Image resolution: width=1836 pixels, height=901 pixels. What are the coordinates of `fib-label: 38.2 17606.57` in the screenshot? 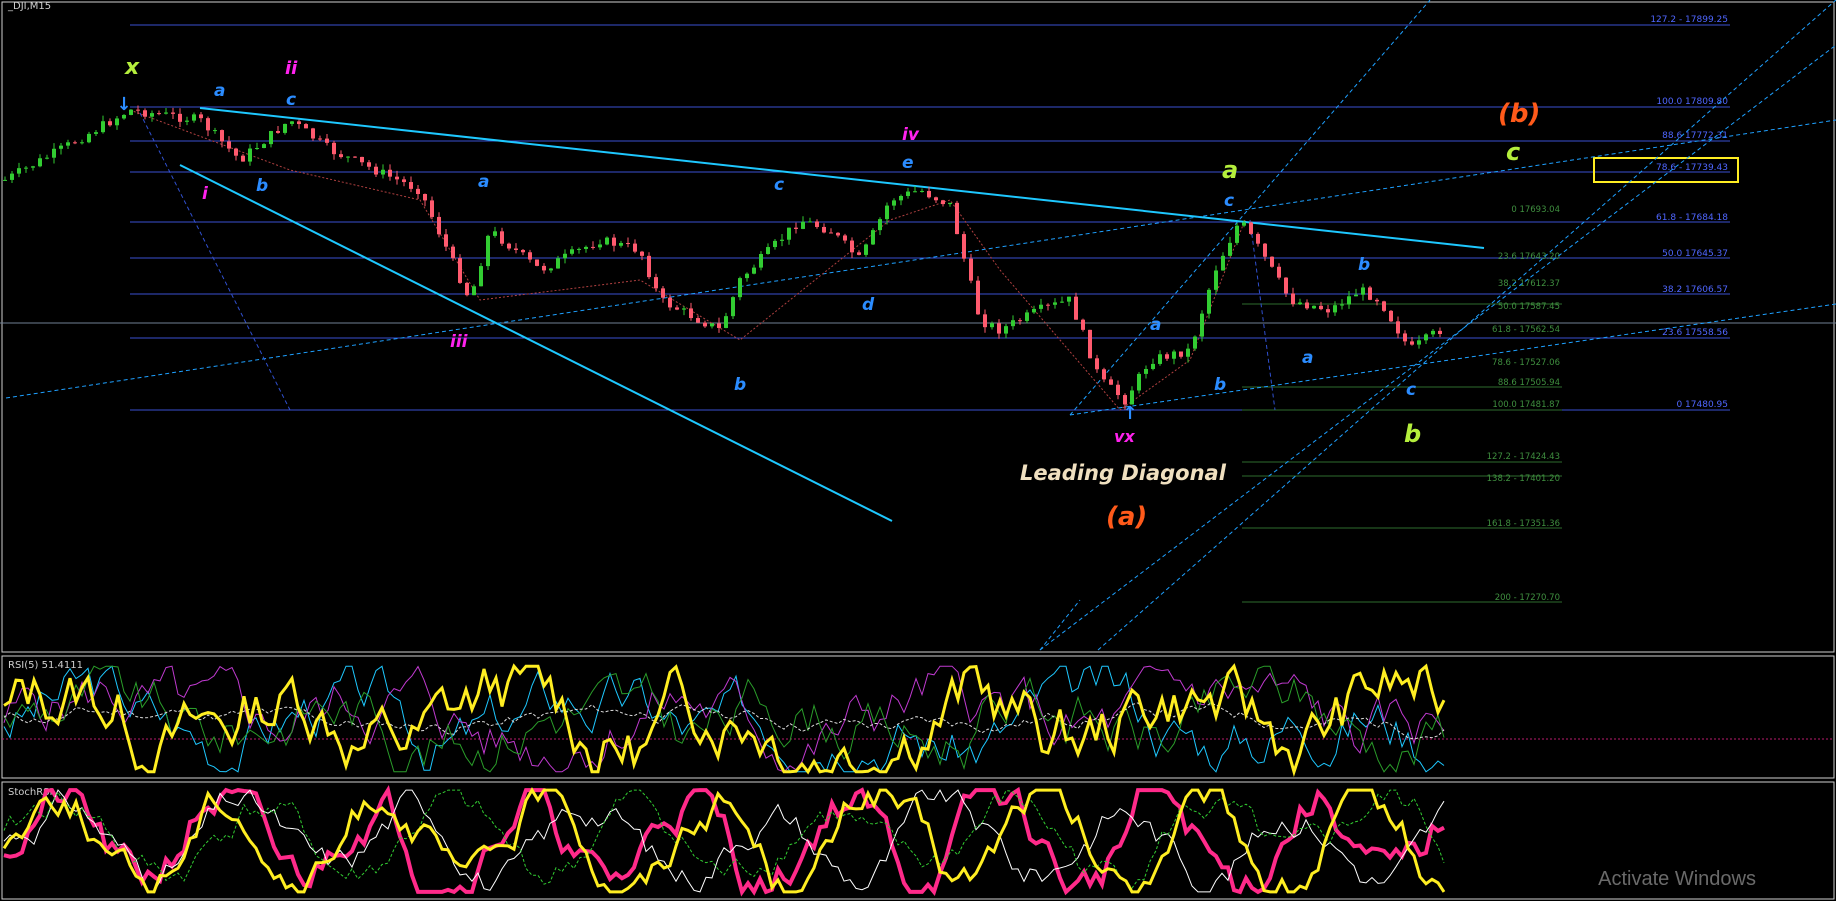 It's located at (1695, 290).